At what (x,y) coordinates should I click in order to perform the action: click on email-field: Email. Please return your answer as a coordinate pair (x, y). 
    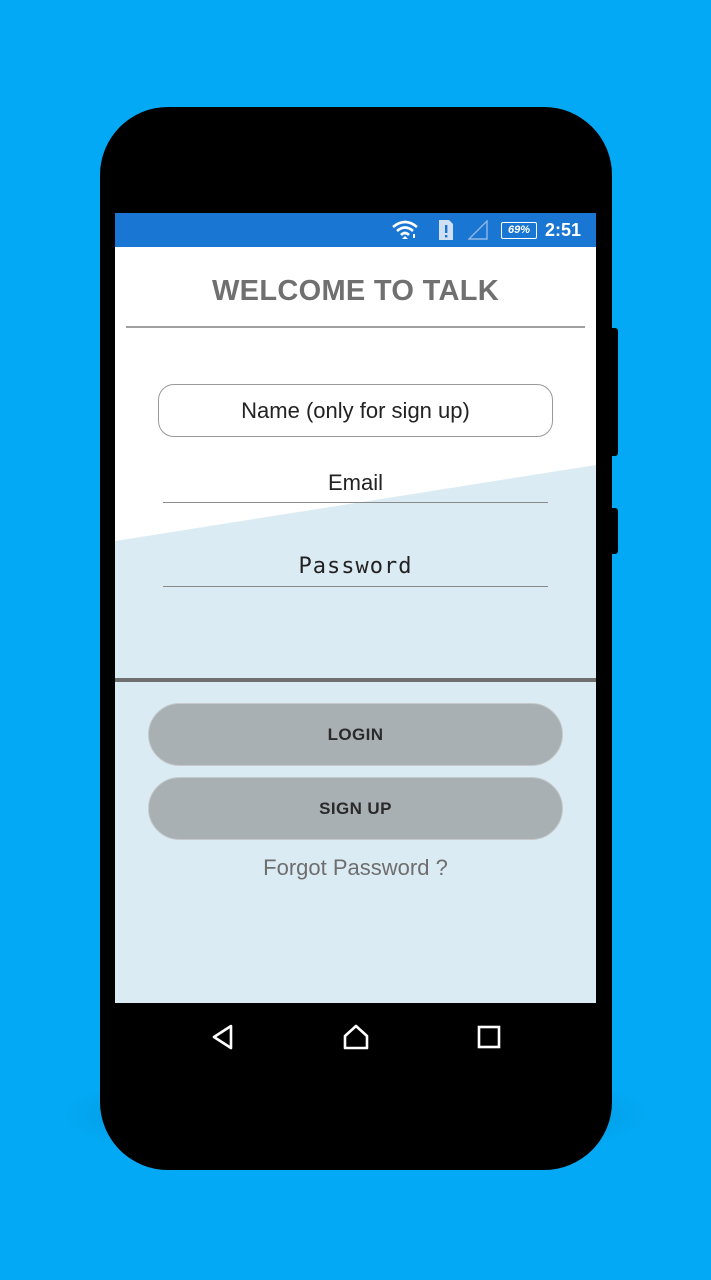
    Looking at the image, I should click on (355, 483).